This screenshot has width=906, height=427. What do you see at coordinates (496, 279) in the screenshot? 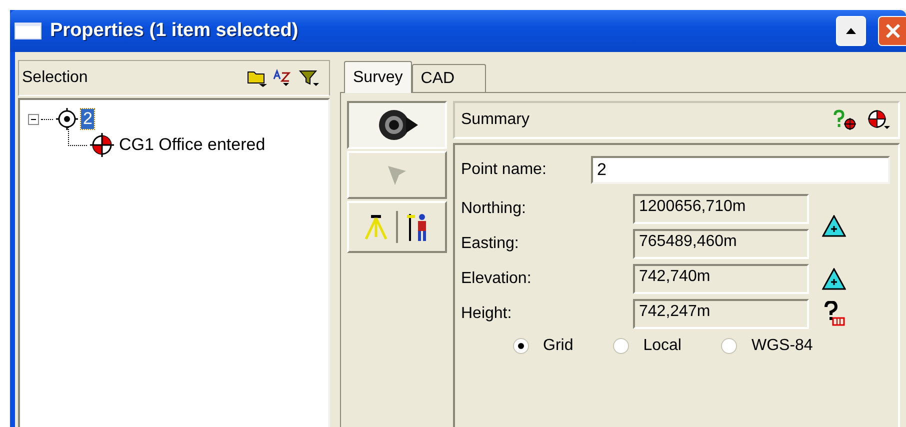
I see `field-label: Elevation:` at bounding box center [496, 279].